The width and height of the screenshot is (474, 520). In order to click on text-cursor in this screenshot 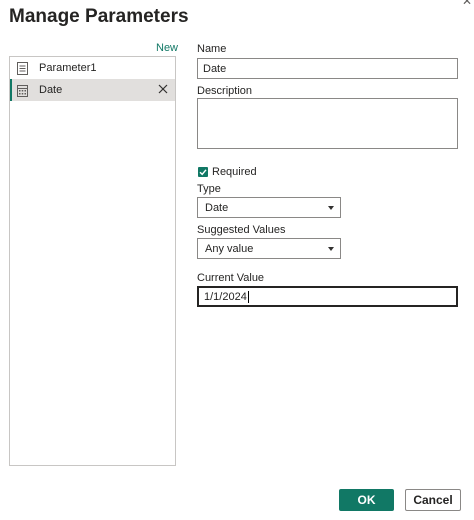, I will do `click(248, 296)`.